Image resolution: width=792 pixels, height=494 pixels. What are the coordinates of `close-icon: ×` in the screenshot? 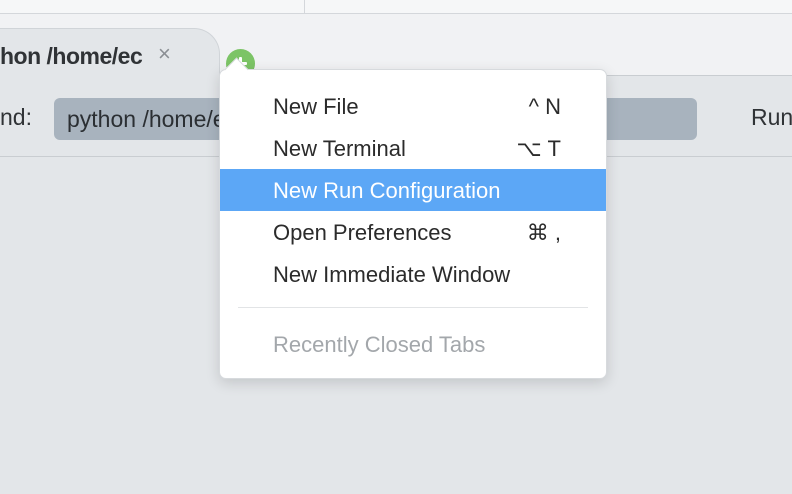 It's located at (164, 54).